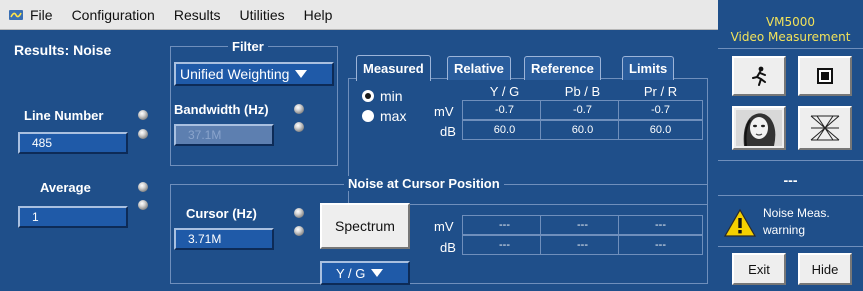  What do you see at coordinates (368, 96) in the screenshot?
I see `radio-min-indicator` at bounding box center [368, 96].